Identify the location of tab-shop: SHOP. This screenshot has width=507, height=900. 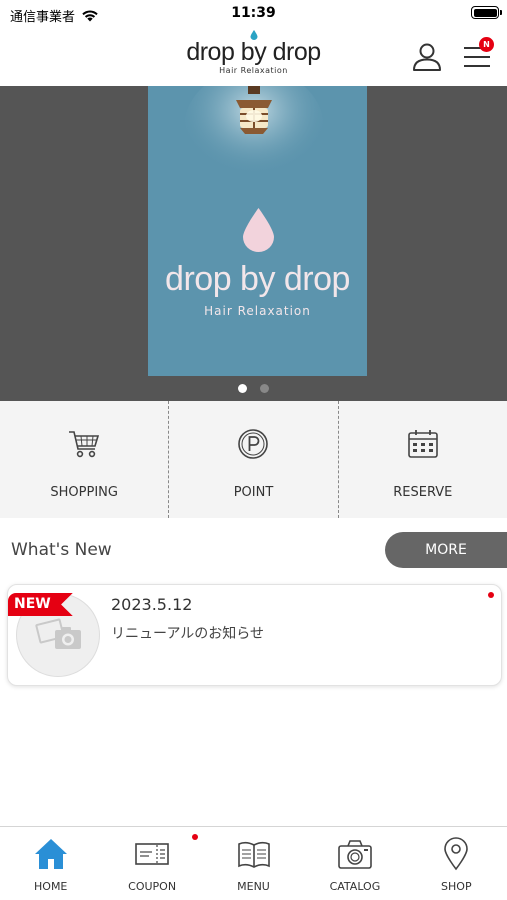
(456, 863).